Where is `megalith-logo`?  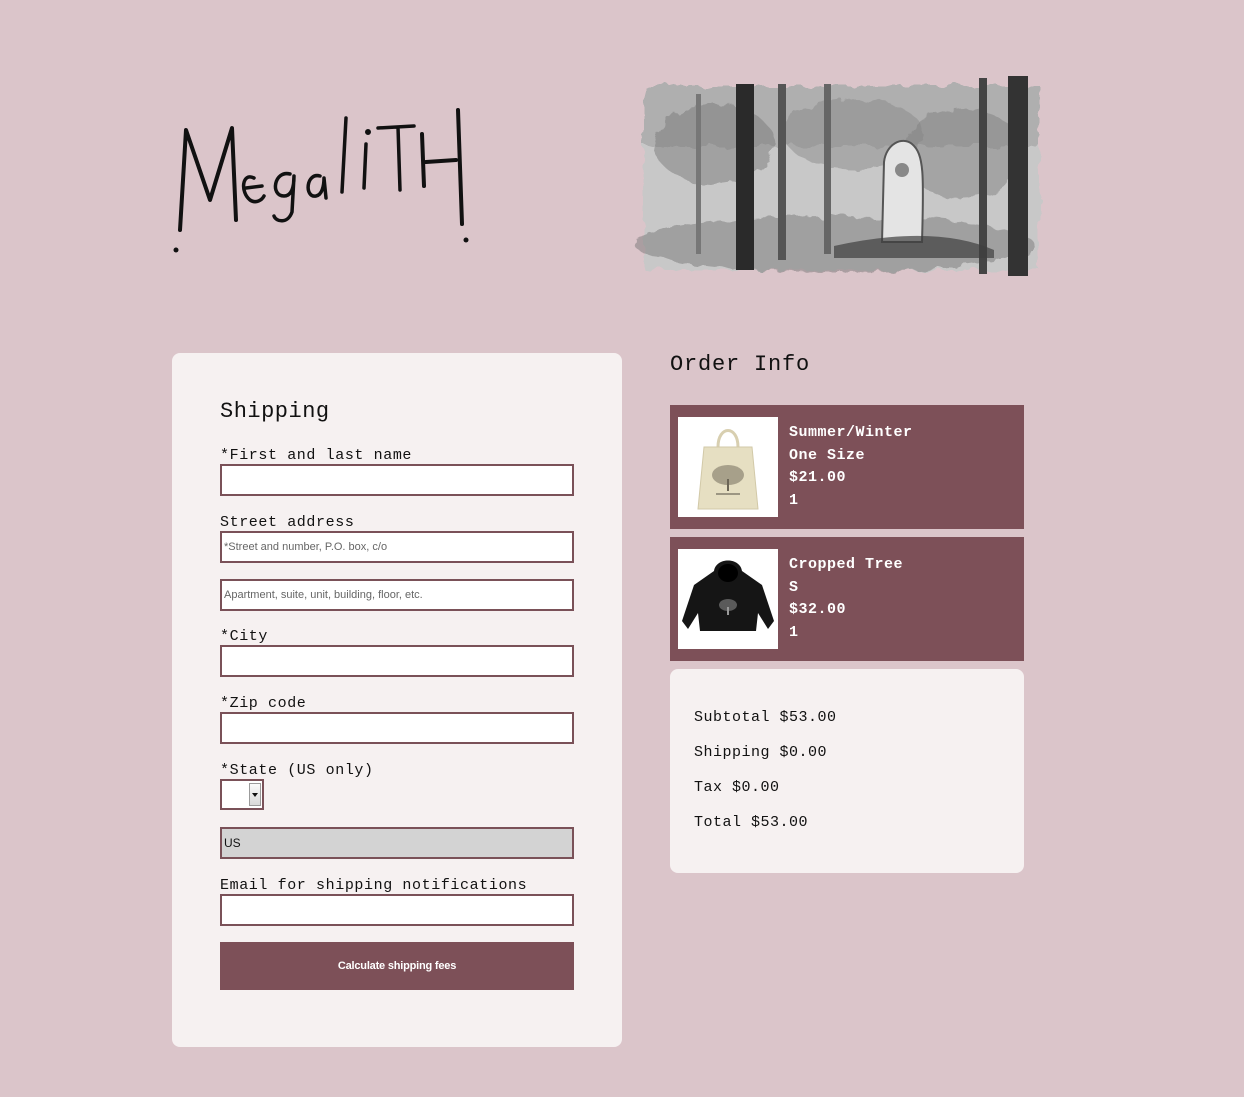
megalith-logo is located at coordinates (325, 180).